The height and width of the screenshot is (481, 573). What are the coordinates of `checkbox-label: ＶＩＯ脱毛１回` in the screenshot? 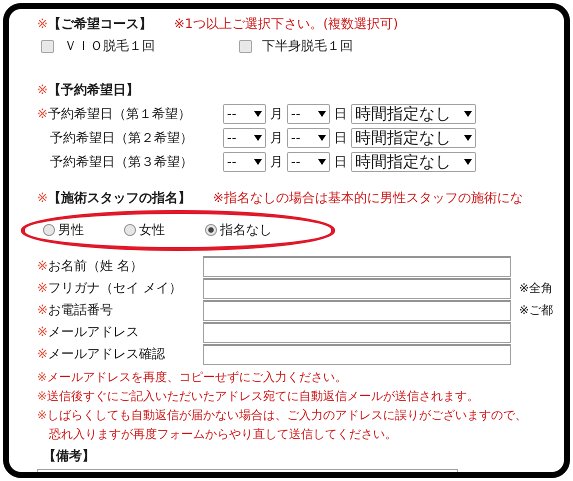 It's located at (109, 46).